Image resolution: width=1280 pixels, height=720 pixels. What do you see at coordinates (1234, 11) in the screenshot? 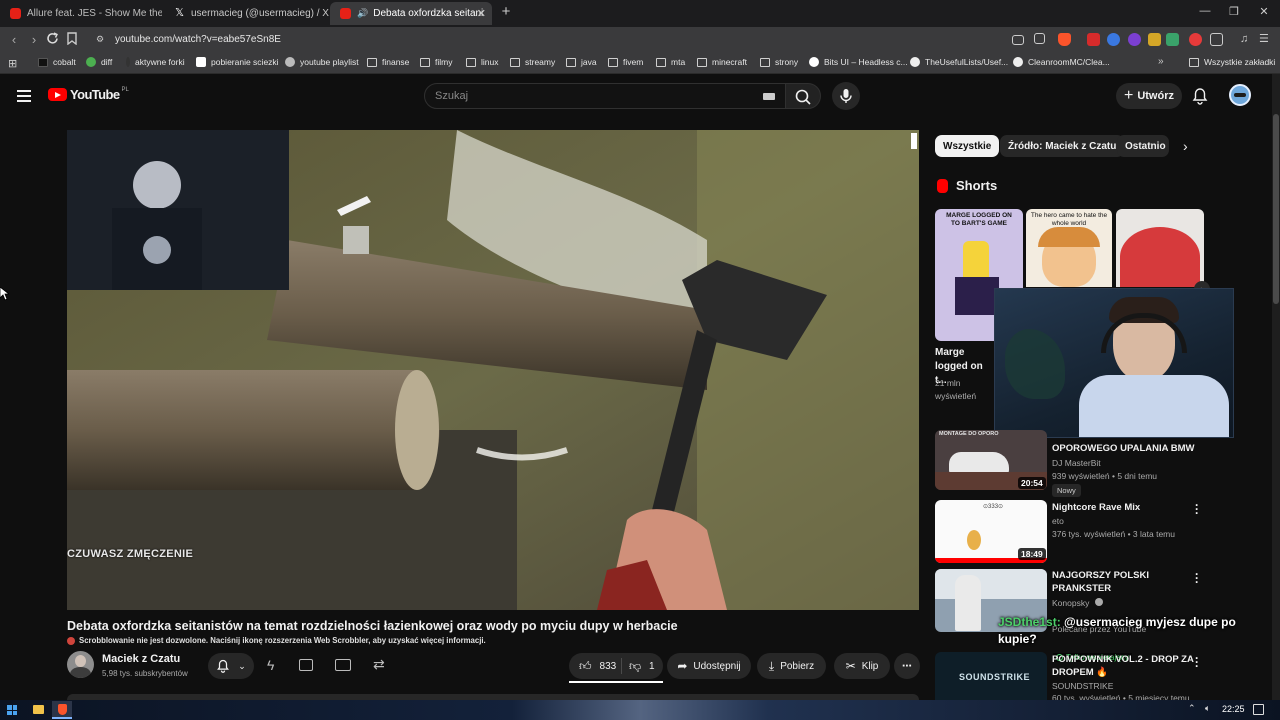
I see `restore-button: ❐` at bounding box center [1234, 11].